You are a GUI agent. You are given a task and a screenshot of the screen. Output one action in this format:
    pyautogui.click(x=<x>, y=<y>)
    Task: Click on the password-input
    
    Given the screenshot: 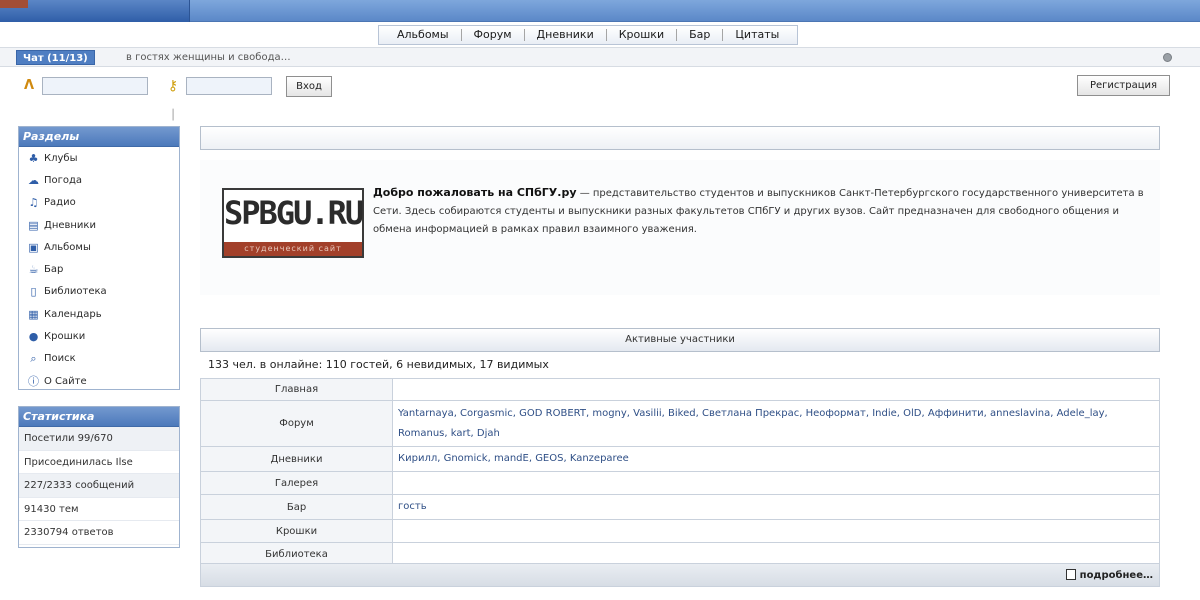 What is the action you would take?
    pyautogui.click(x=229, y=86)
    